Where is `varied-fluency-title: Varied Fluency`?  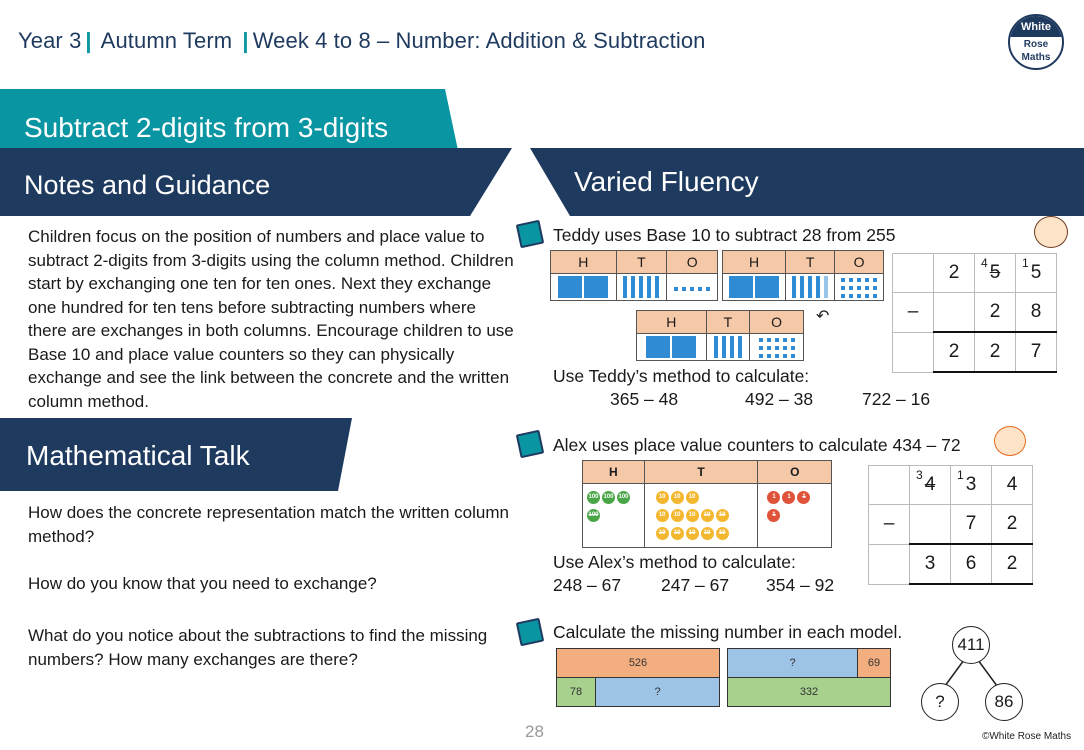 varied-fluency-title: Varied Fluency is located at coordinates (666, 181).